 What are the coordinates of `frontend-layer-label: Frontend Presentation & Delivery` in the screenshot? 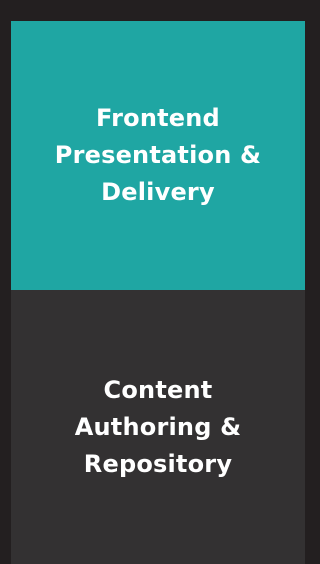 It's located at (158, 155).